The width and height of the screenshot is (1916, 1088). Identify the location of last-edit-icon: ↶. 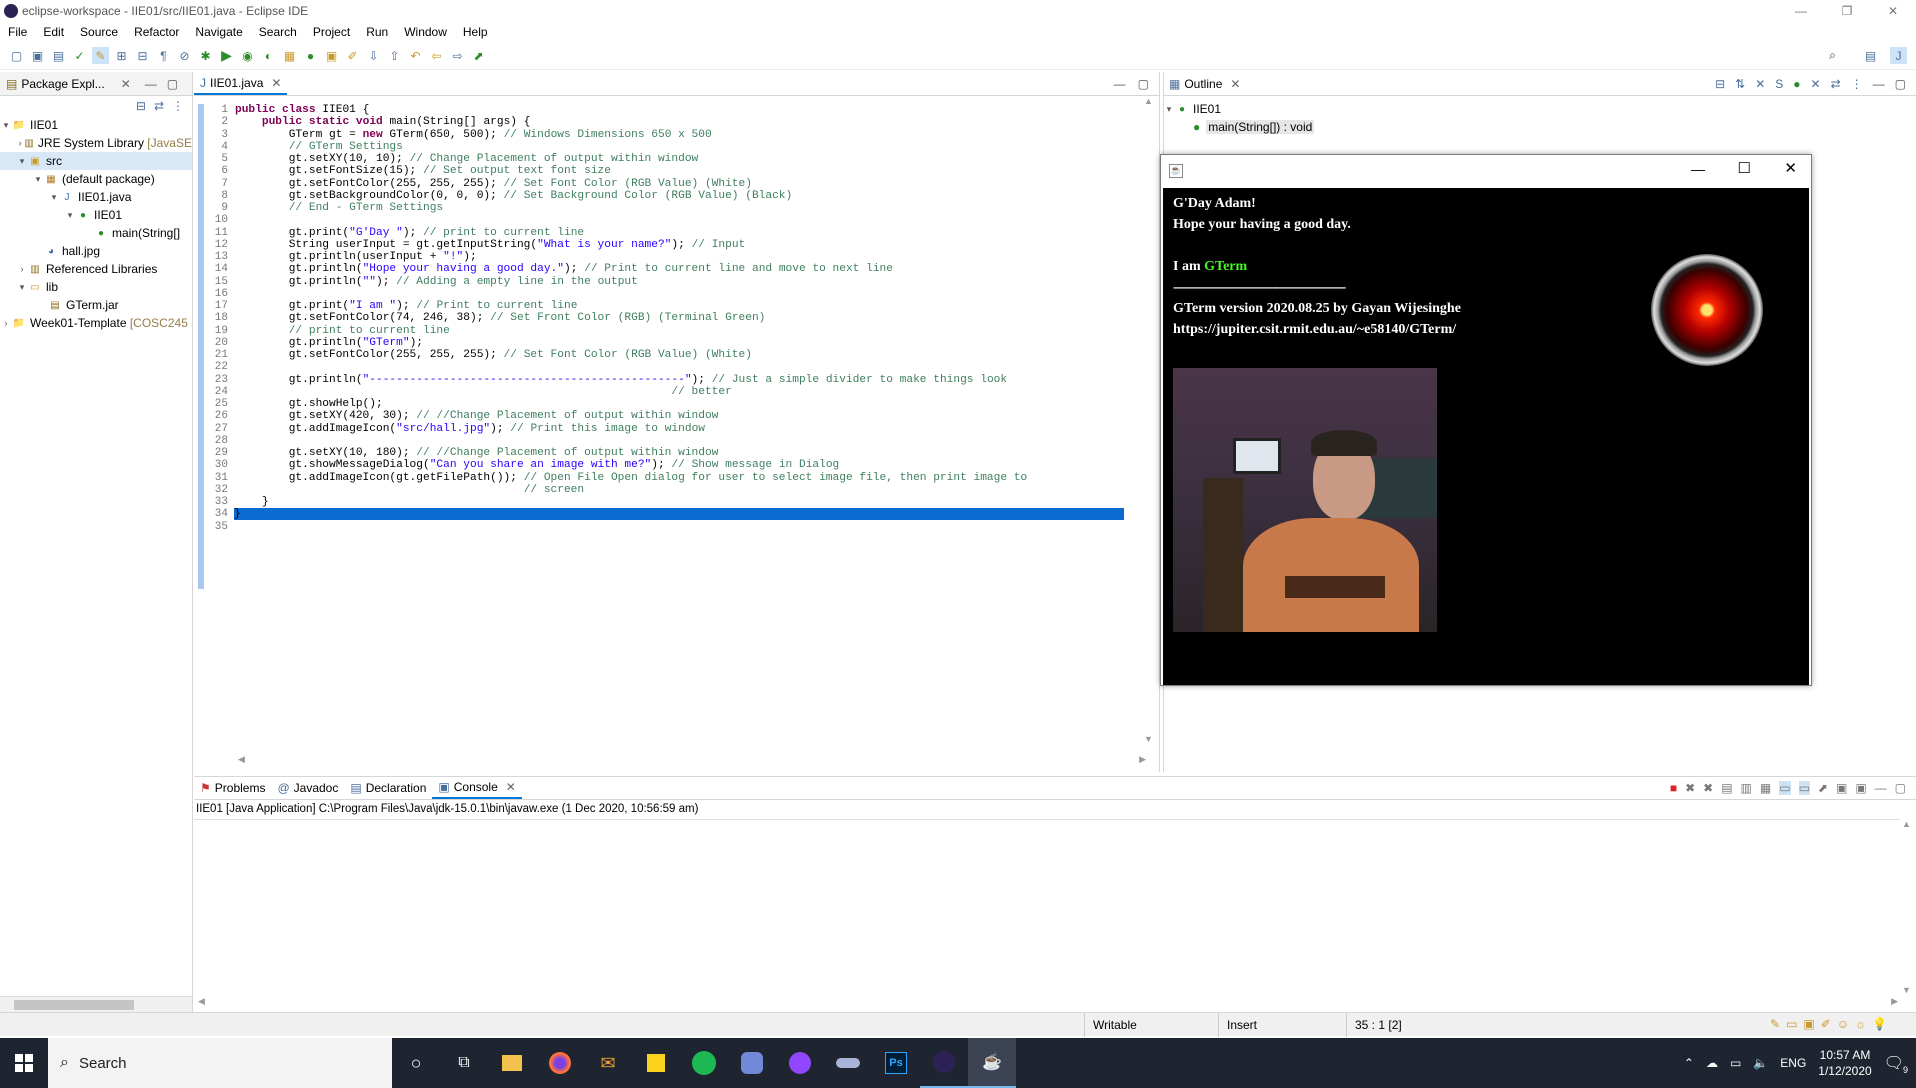
(415, 55).